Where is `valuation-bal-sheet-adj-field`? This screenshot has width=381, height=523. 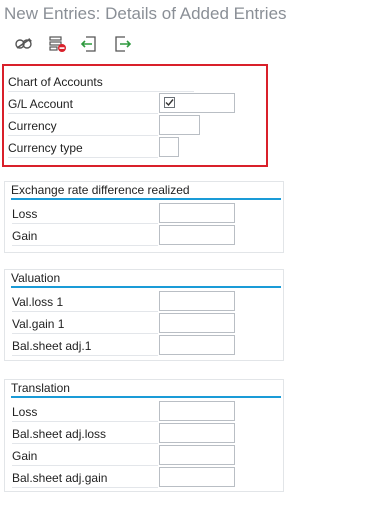 valuation-bal-sheet-adj-field is located at coordinates (197, 345).